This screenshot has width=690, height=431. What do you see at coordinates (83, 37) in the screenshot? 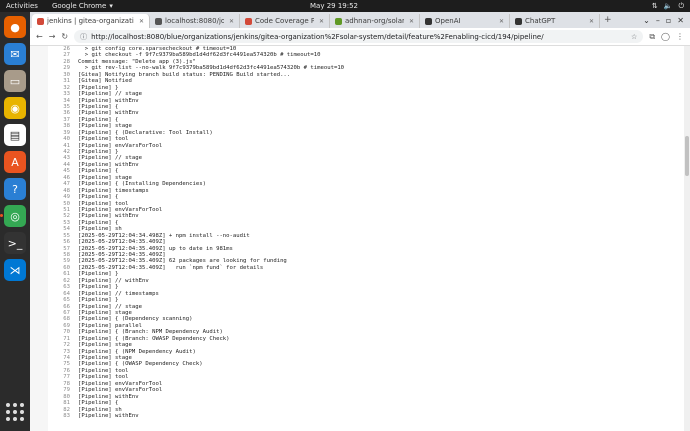
I see `site-info-icon: ⓘ` at bounding box center [83, 37].